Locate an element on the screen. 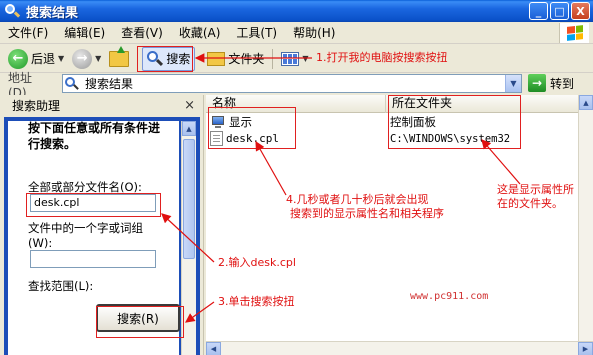 Image resolution: width=593 pixels, height=355 pixels. folder-up-icon is located at coordinates (119, 56).